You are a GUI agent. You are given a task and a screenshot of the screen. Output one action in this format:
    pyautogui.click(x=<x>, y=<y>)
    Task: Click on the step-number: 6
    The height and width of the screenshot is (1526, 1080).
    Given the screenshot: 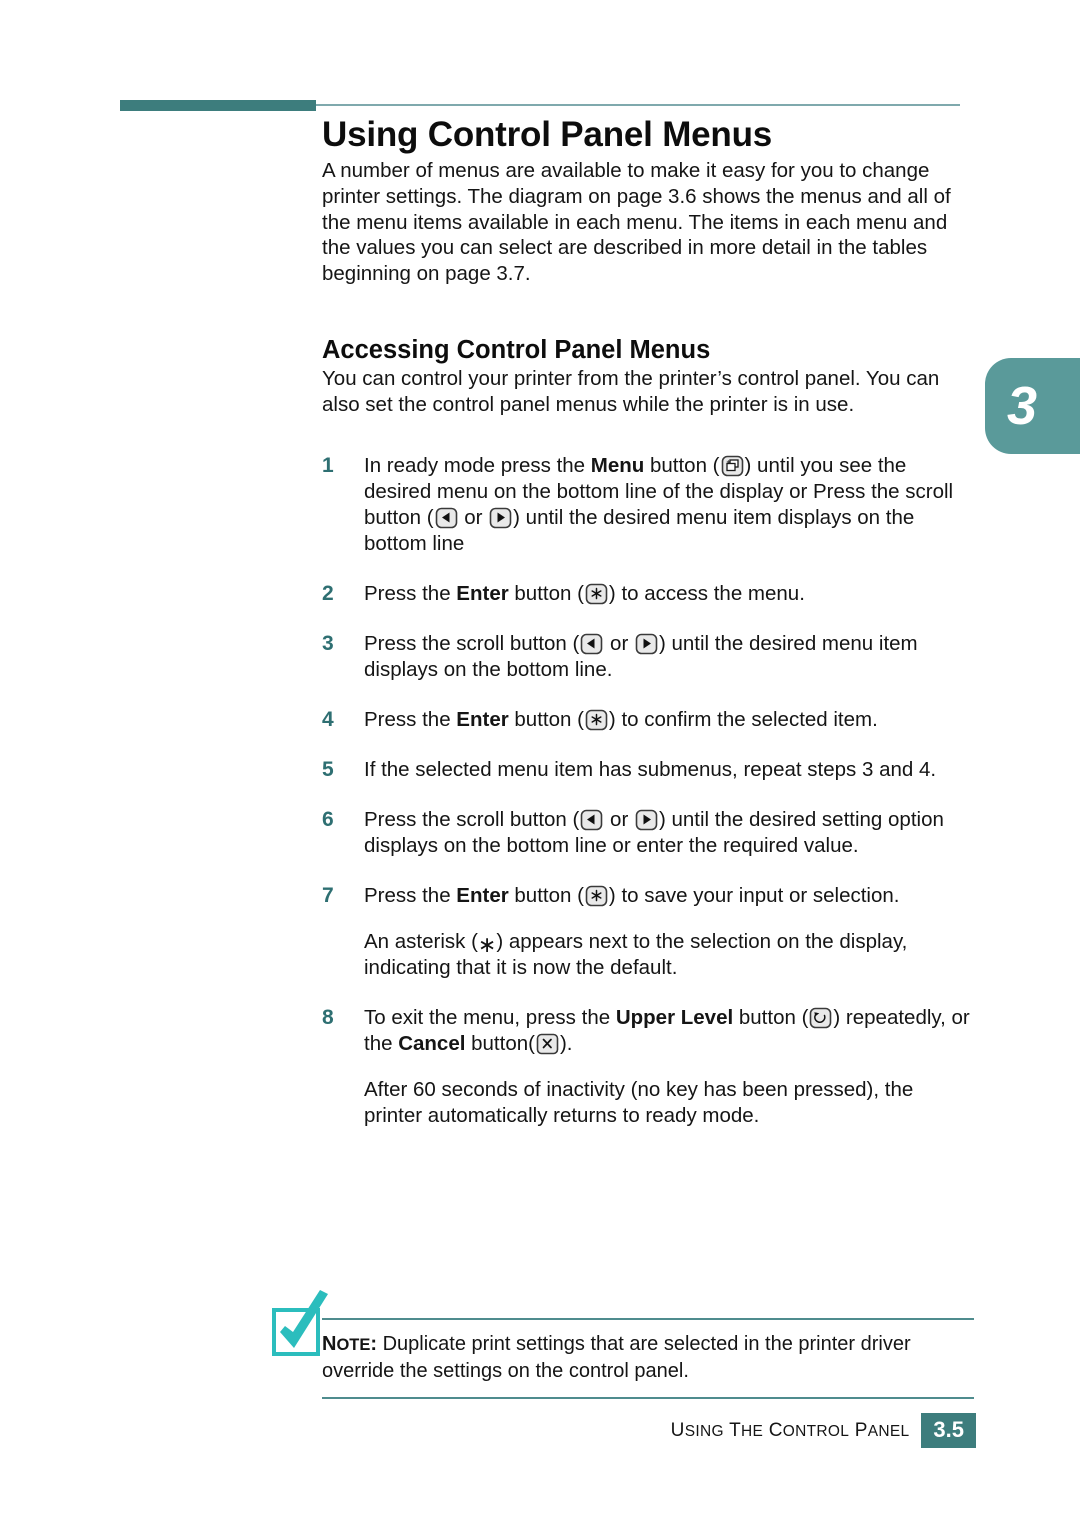 What is the action you would take?
    pyautogui.click(x=328, y=819)
    